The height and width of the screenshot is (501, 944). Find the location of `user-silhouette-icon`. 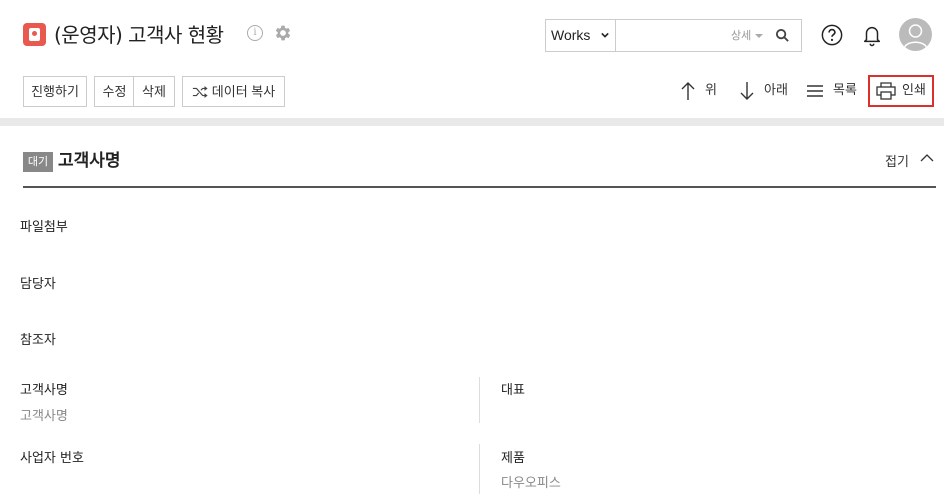

user-silhouette-icon is located at coordinates (915, 37).